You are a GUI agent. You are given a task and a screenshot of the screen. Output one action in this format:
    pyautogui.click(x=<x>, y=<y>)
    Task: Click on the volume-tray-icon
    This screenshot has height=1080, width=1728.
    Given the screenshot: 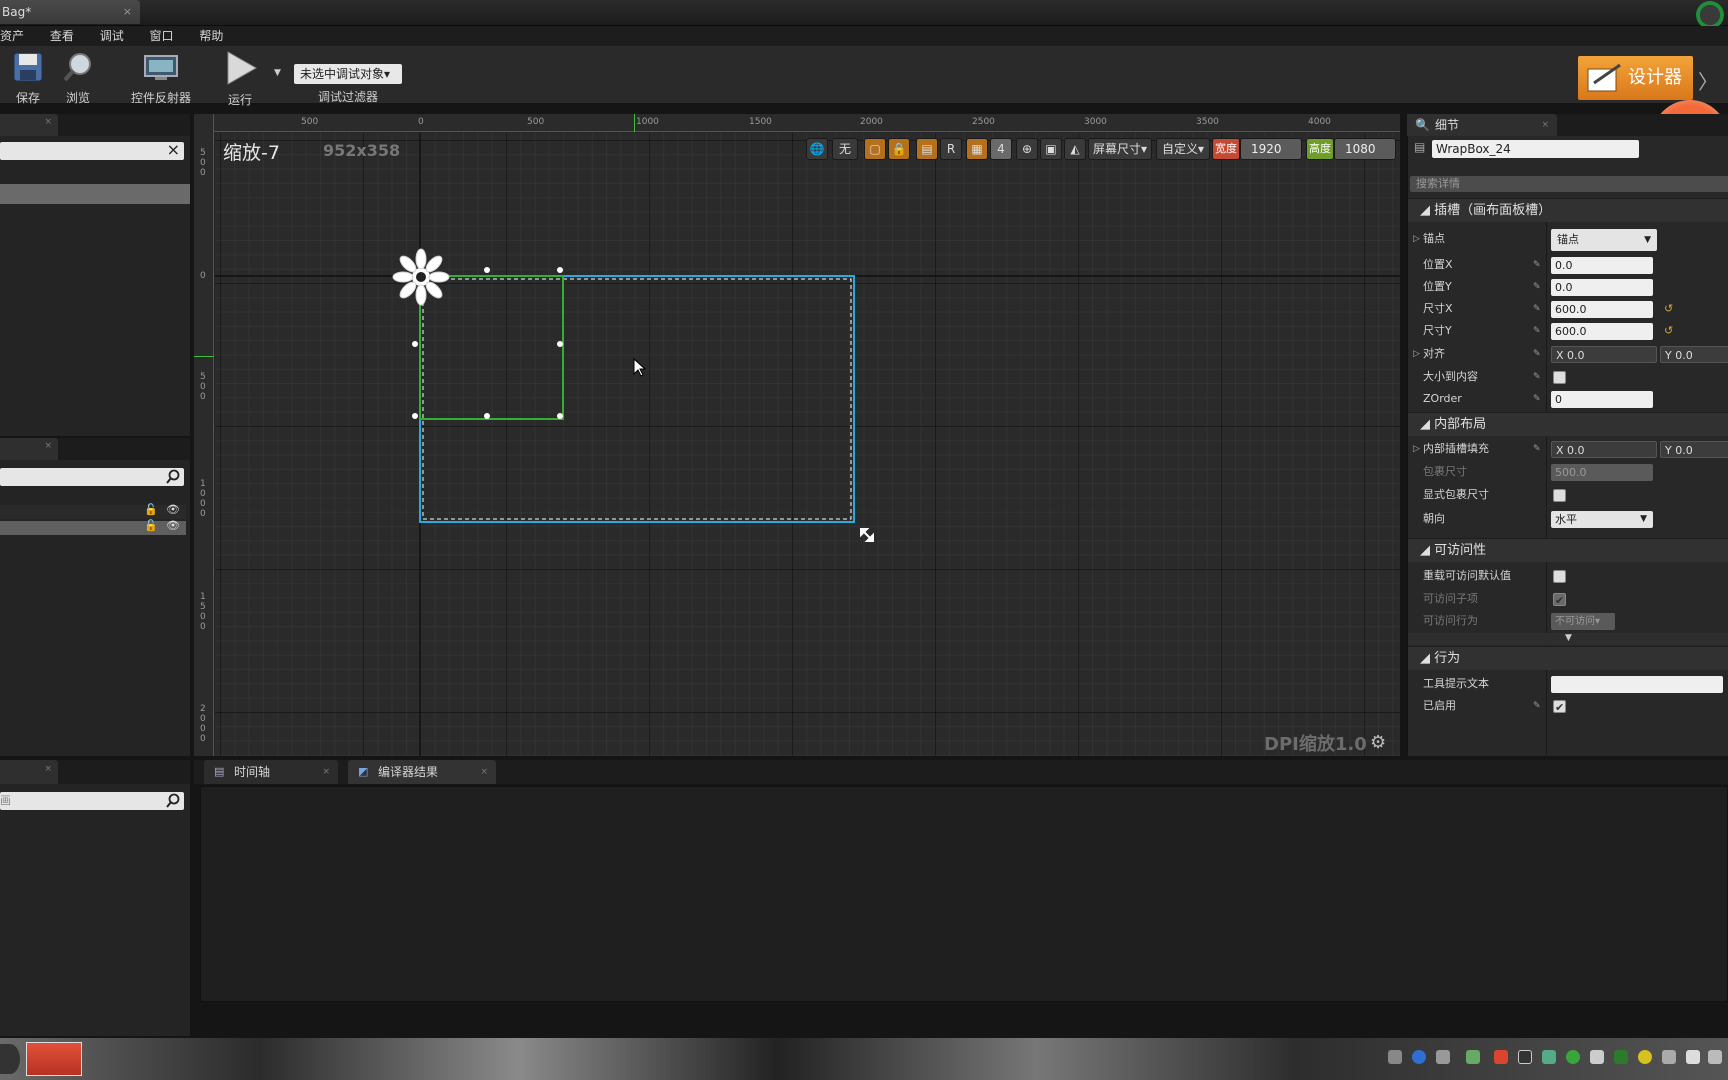 What is the action you would take?
    pyautogui.click(x=1693, y=1057)
    